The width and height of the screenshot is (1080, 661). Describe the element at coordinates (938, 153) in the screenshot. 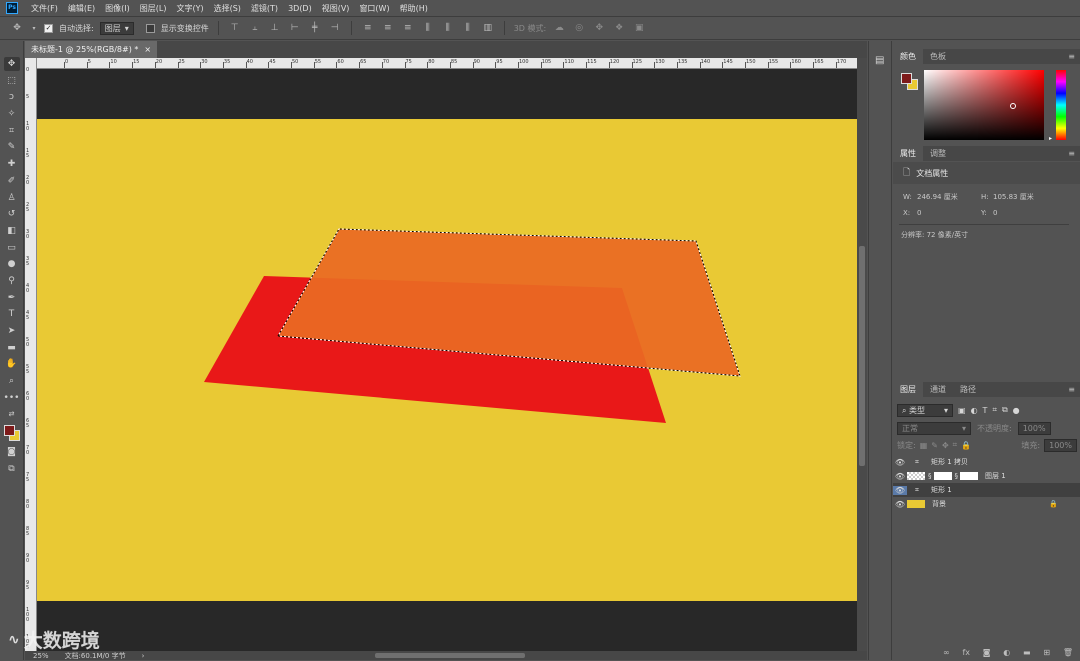

I see `tab-adjustments: 调整` at that location.